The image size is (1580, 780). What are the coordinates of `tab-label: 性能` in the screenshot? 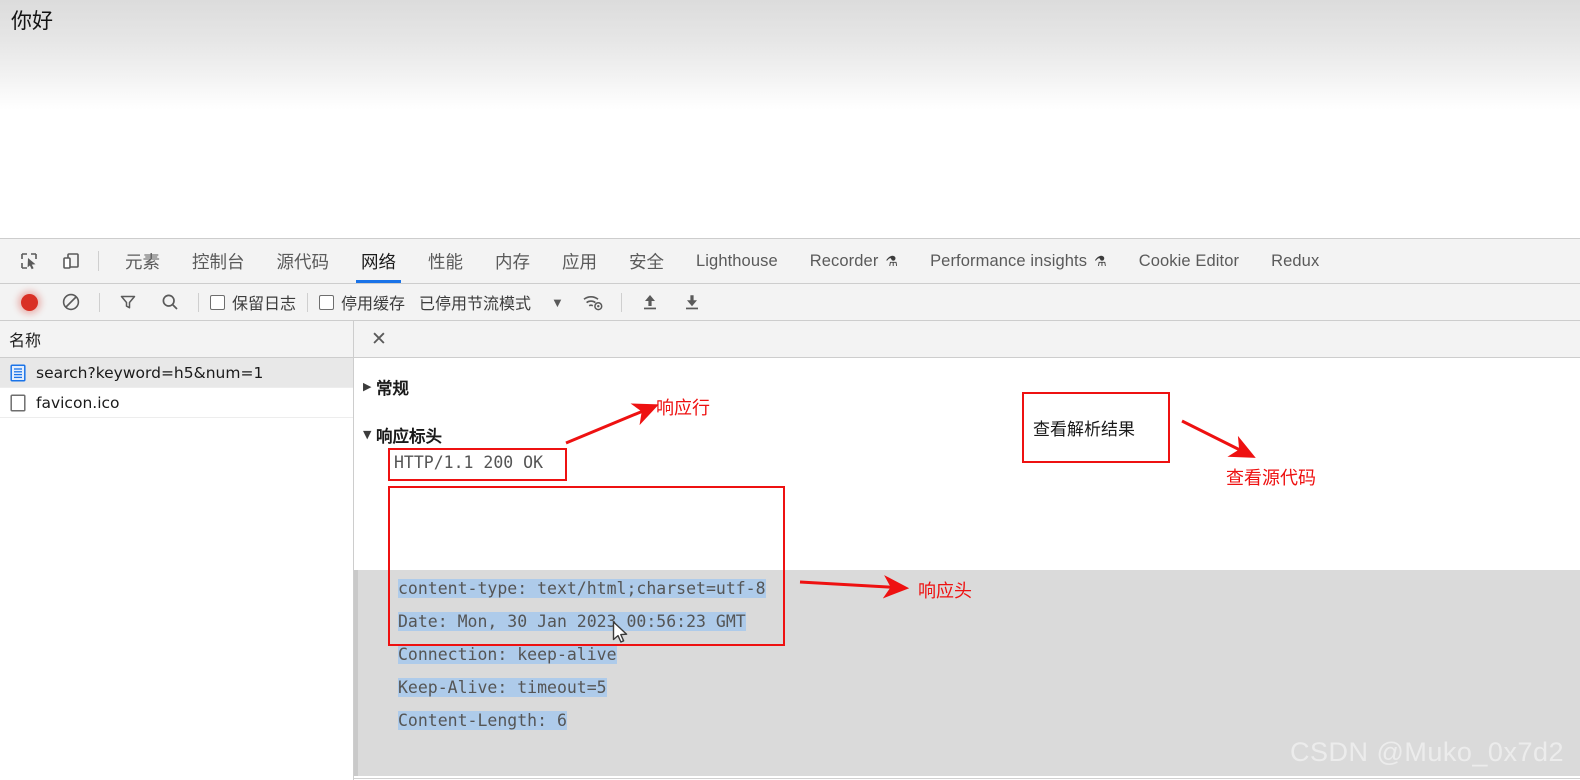 It's located at (445, 262).